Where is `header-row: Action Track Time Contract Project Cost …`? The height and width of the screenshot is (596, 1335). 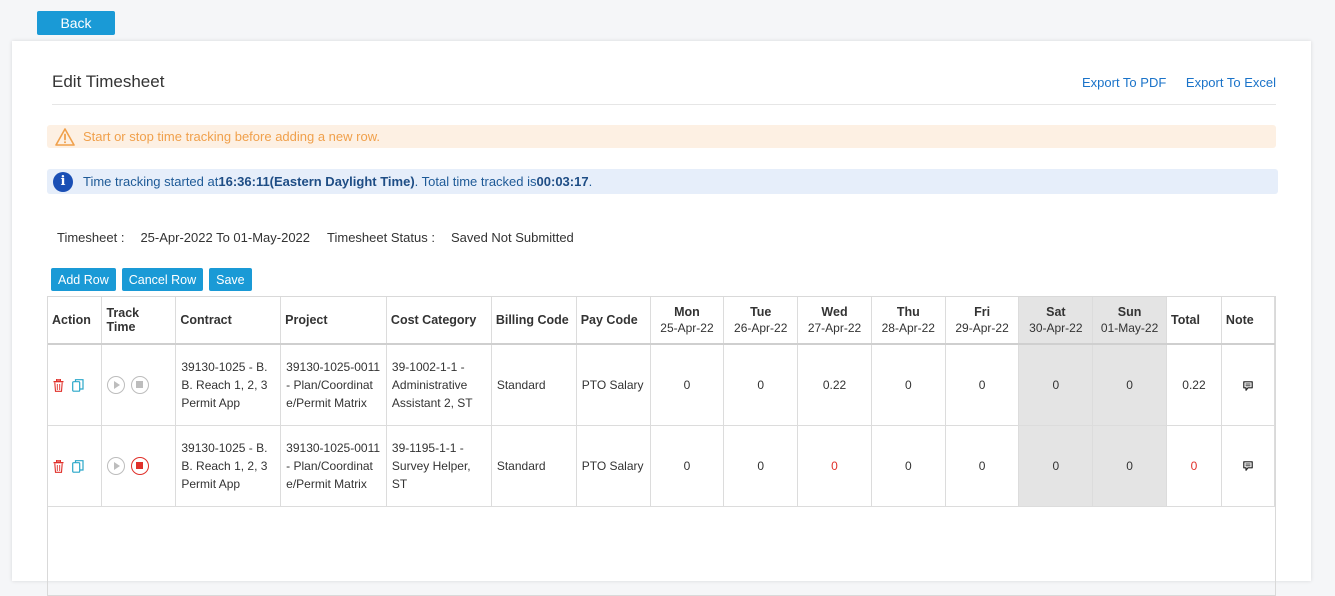
header-row: Action Track Time Contract Project Cost … is located at coordinates (662, 321).